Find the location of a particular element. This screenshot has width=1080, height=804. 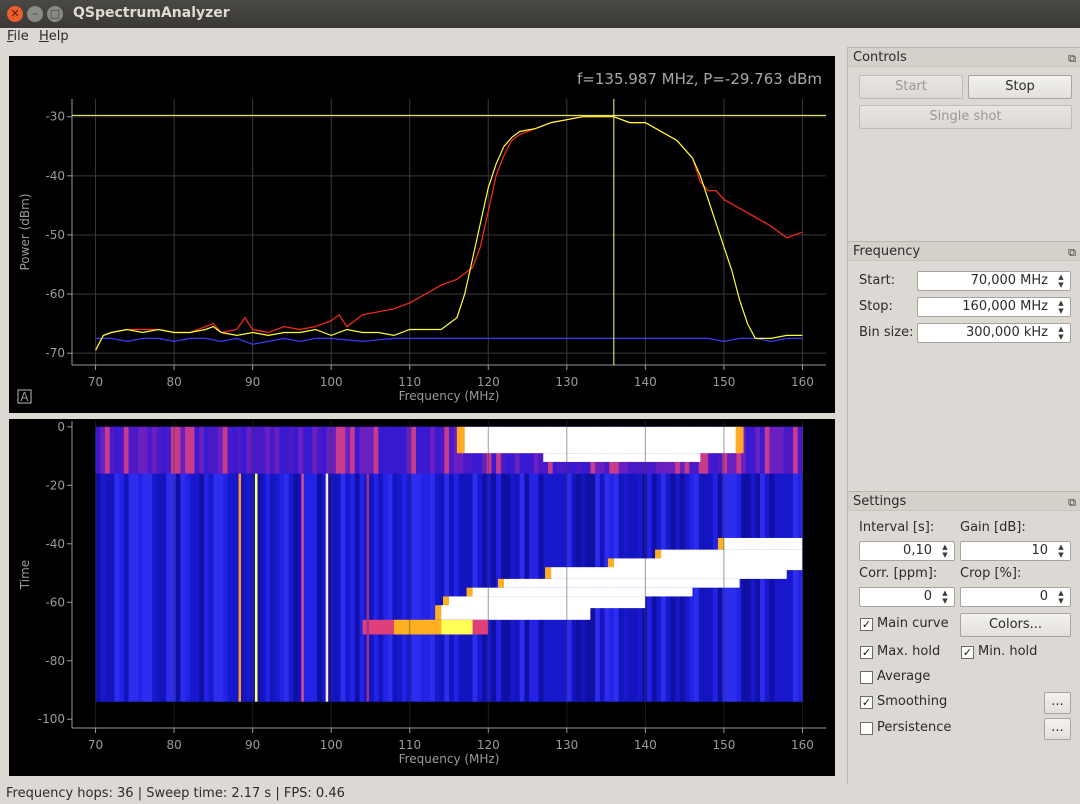

x-tick-label: 130 is located at coordinates (566, 745).